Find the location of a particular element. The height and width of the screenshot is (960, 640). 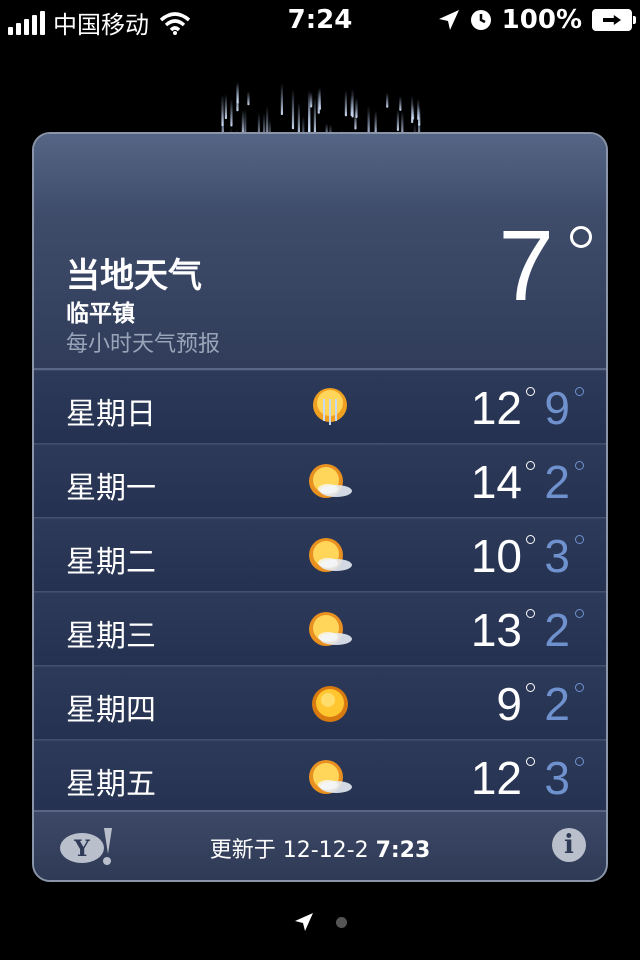

forecast-row: 星期二 10 3 is located at coordinates (320, 555).